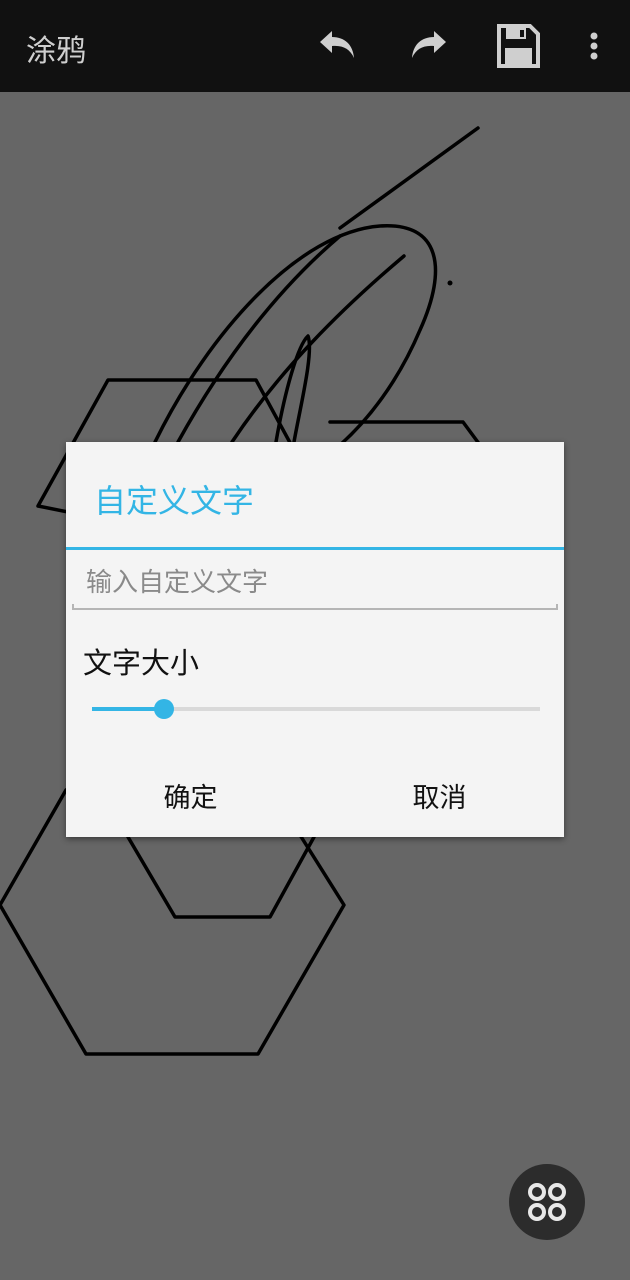  I want to click on text-size-label: 文字大小, so click(141, 663).